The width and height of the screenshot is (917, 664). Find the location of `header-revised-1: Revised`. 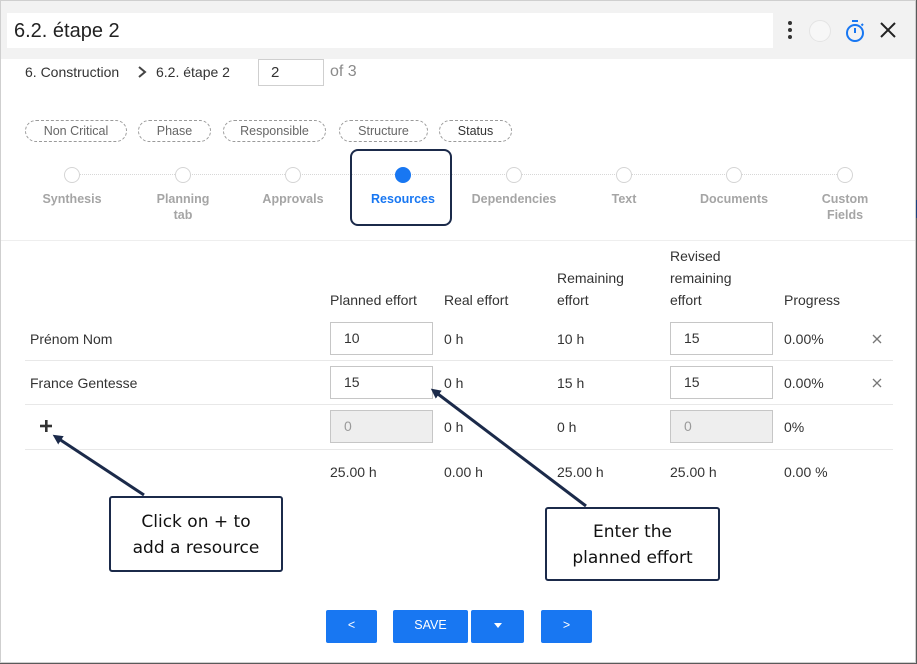

header-revised-1: Revised is located at coordinates (695, 256).